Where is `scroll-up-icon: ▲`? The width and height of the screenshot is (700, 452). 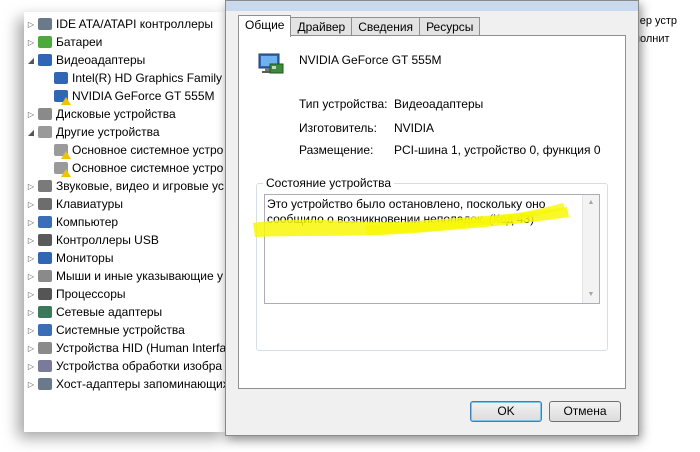 scroll-up-icon: ▲ is located at coordinates (591, 203).